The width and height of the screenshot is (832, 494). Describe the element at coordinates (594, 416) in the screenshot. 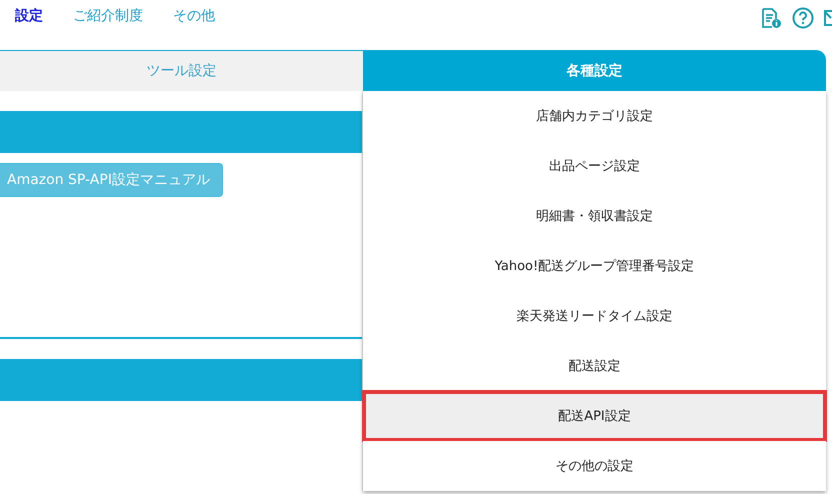

I see `menu-item: 配送API設定` at that location.